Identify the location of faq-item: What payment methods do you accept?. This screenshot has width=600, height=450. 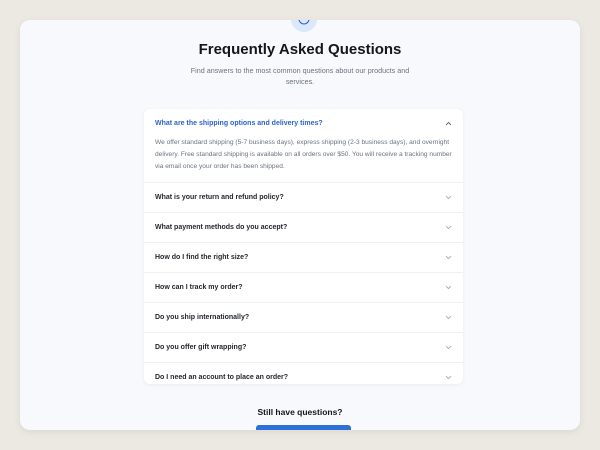
(303, 228).